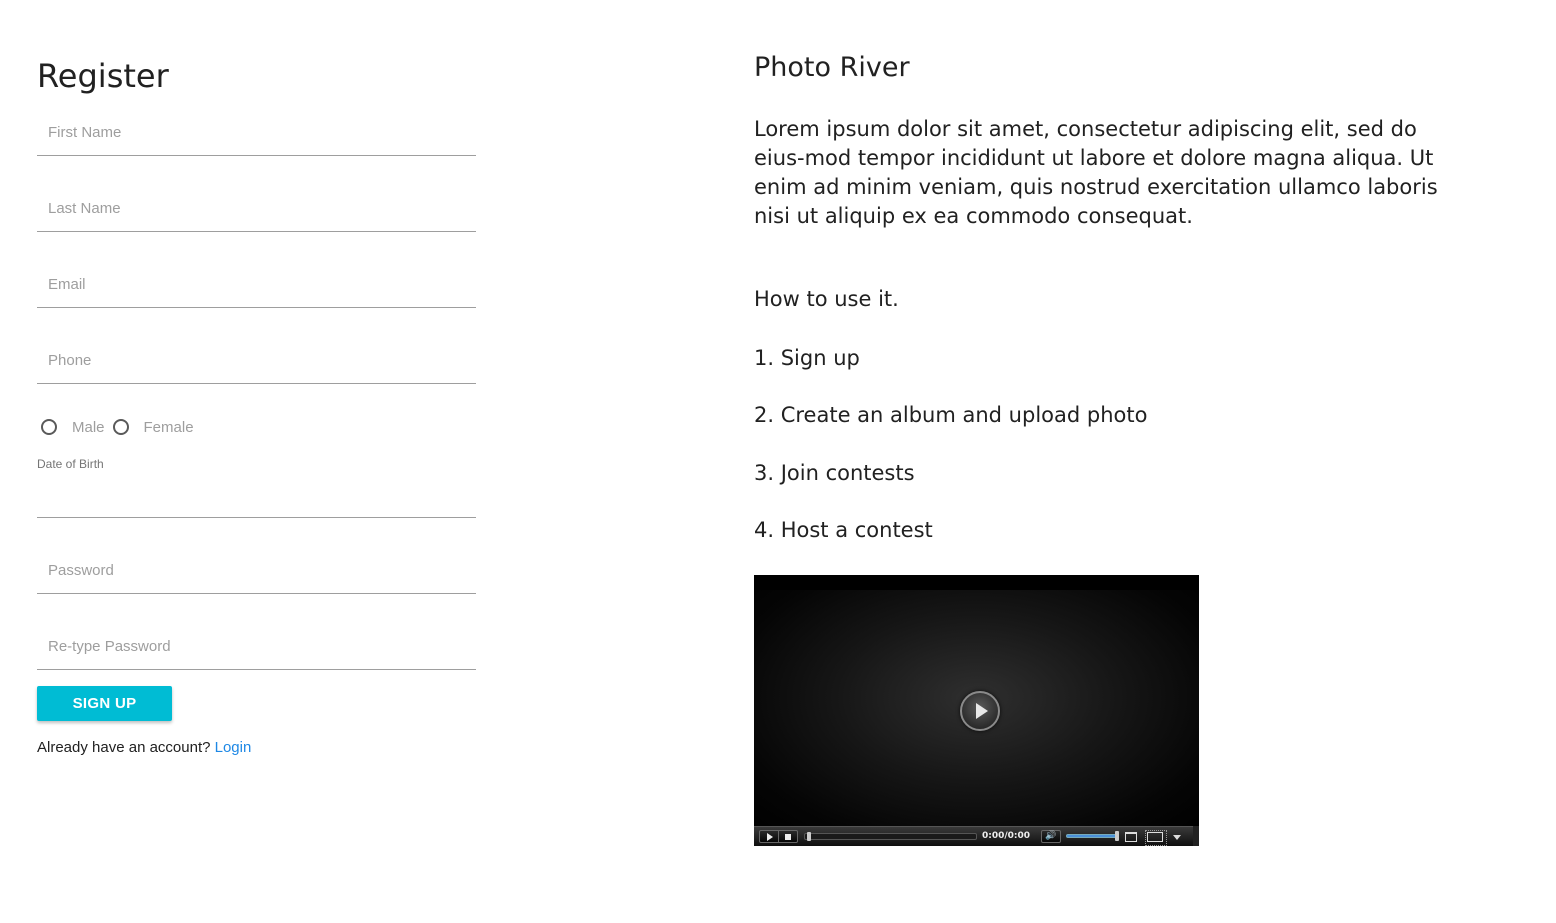 Image resolution: width=1556 pixels, height=923 pixels. Describe the element at coordinates (832, 67) in the screenshot. I see `info-title: Photo River` at that location.